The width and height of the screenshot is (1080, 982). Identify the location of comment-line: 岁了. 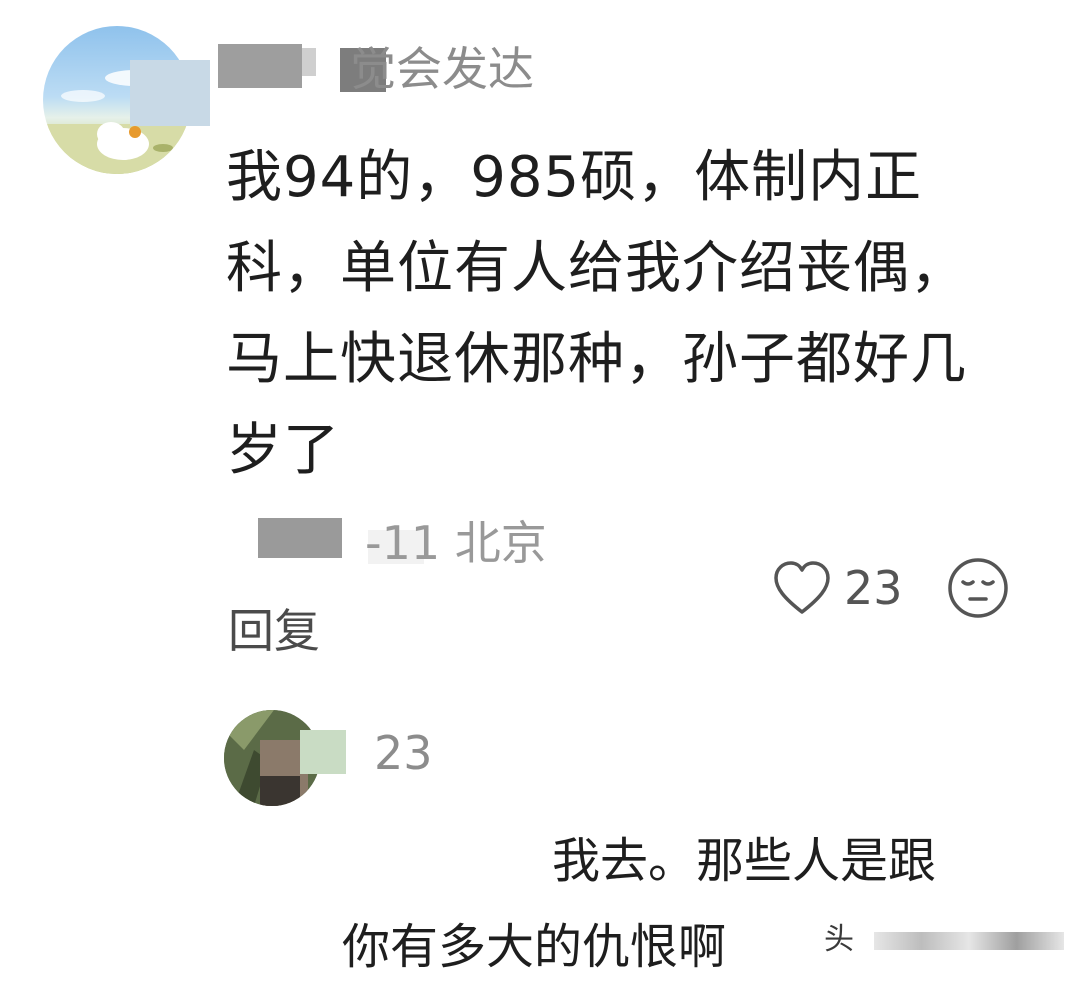
(283, 450).